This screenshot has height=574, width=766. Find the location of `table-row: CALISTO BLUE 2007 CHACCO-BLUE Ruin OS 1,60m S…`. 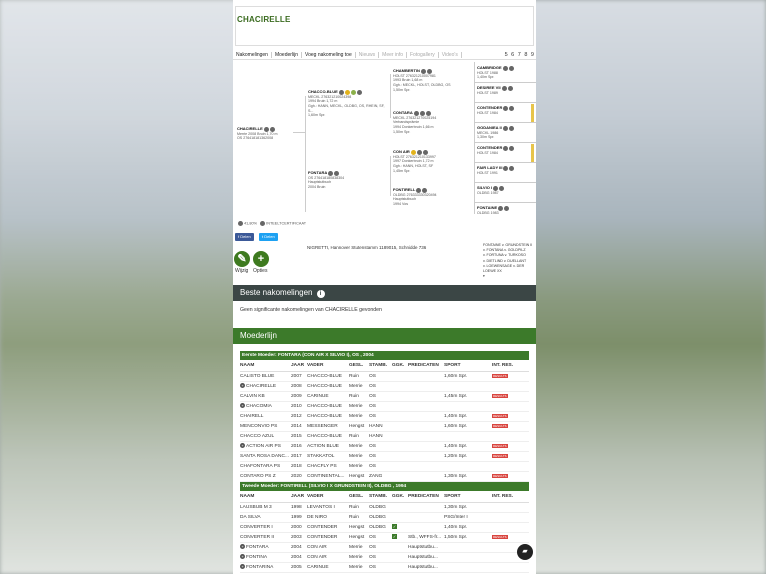

table-row: CALISTO BLUE 2007 CHACCO-BLUE Ruin OS 1,60m S… is located at coordinates (384, 376).